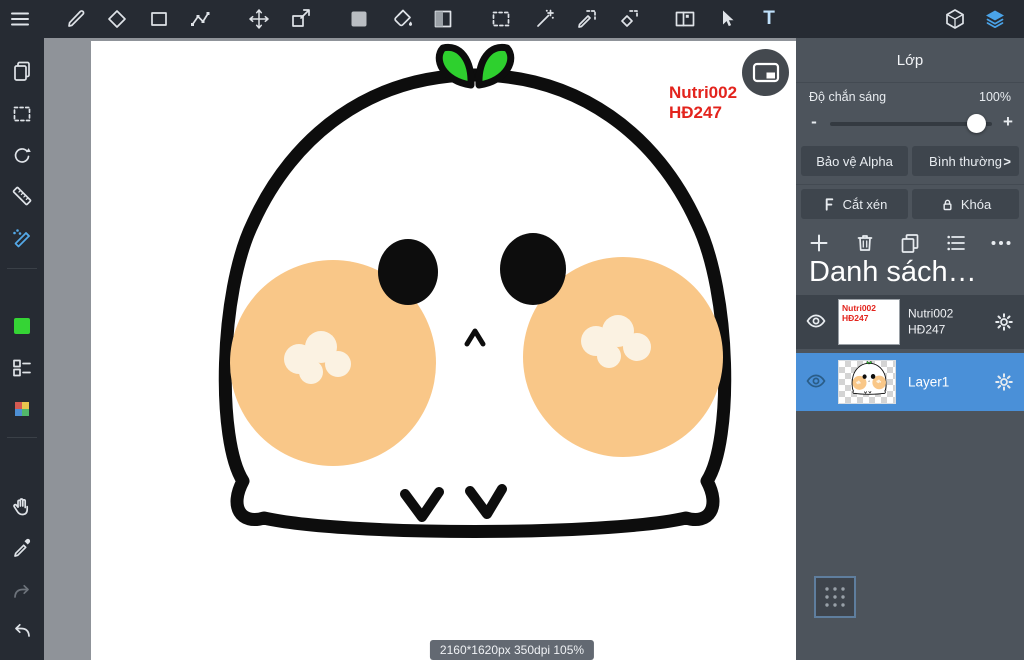 This screenshot has width=1024, height=660. Describe the element at coordinates (512, 650) in the screenshot. I see `canvas-status: 2160*1620px 350dpi 105%` at that location.